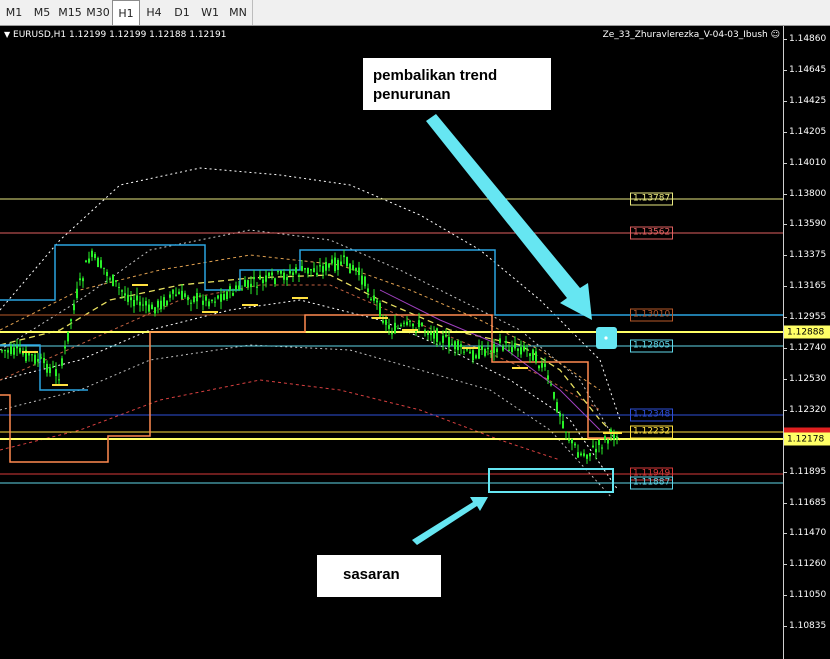 The image size is (830, 659). Describe the element at coordinates (154, 12) in the screenshot. I see `timeframe-h4-button: H4` at that location.